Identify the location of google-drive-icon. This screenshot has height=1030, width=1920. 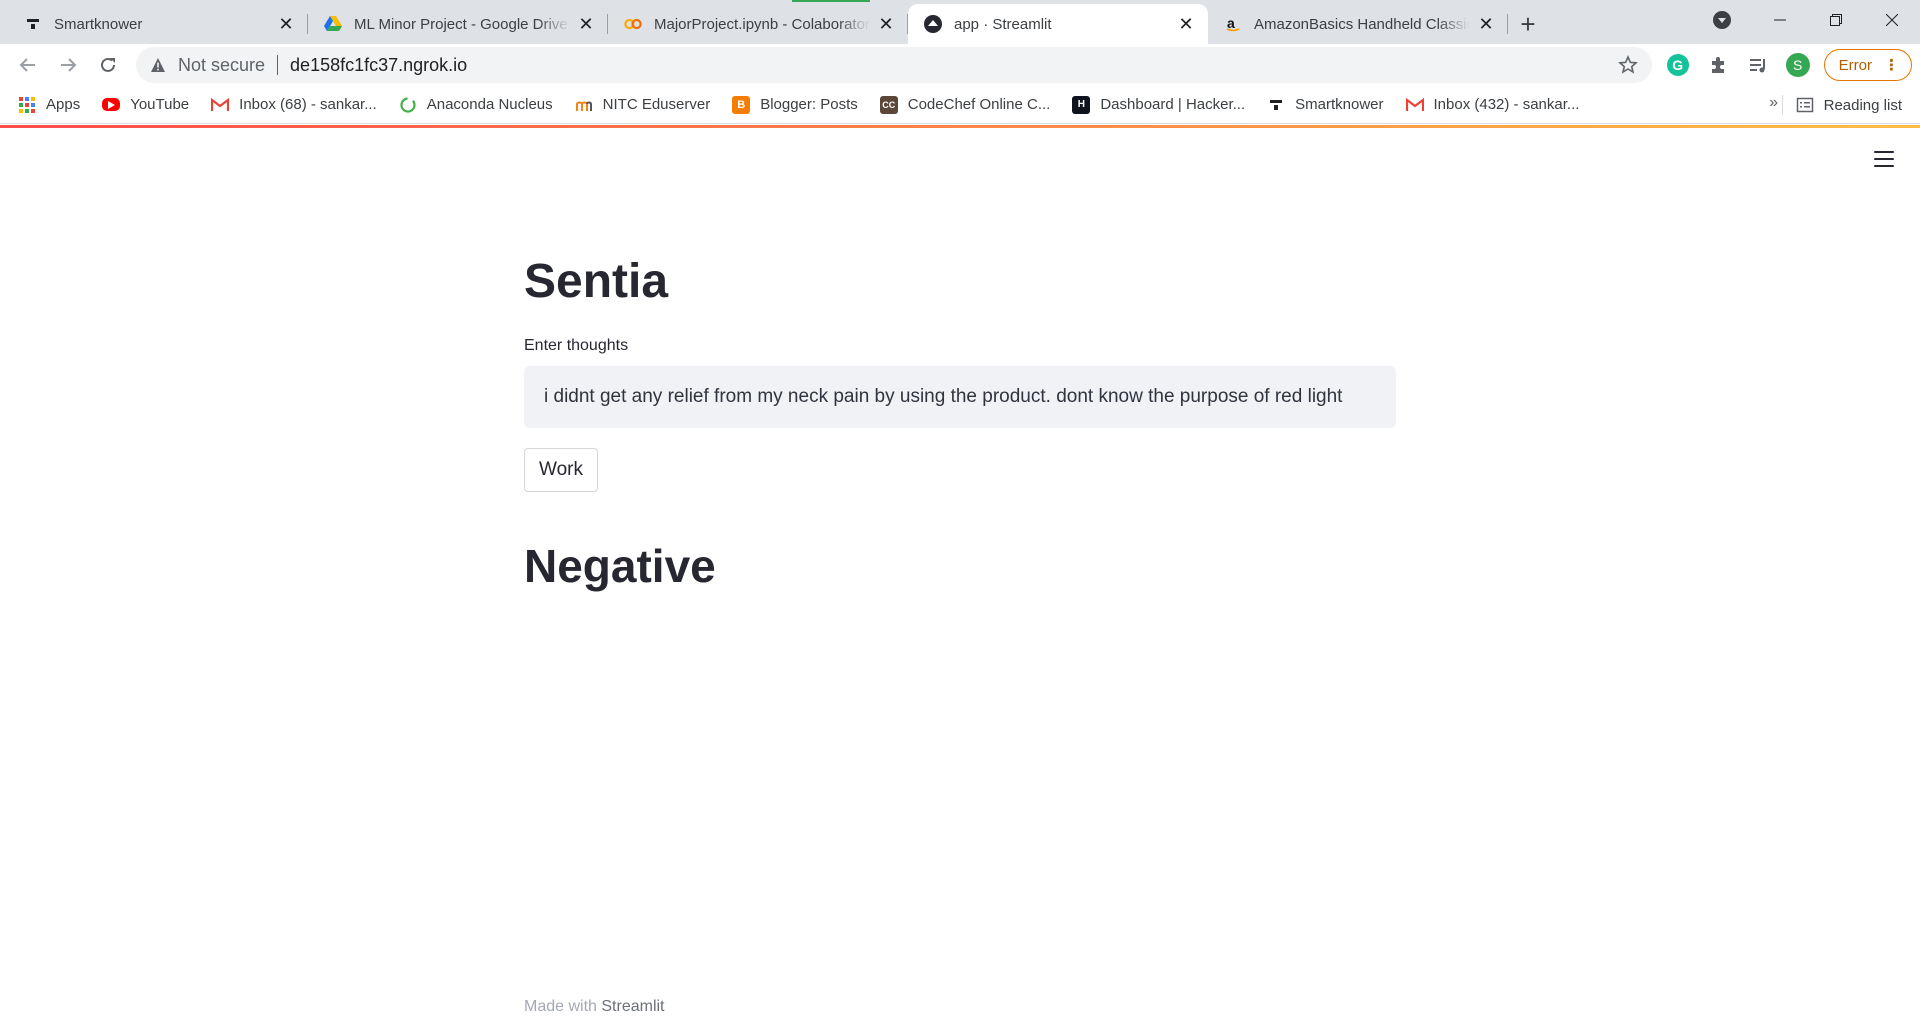
(333, 24).